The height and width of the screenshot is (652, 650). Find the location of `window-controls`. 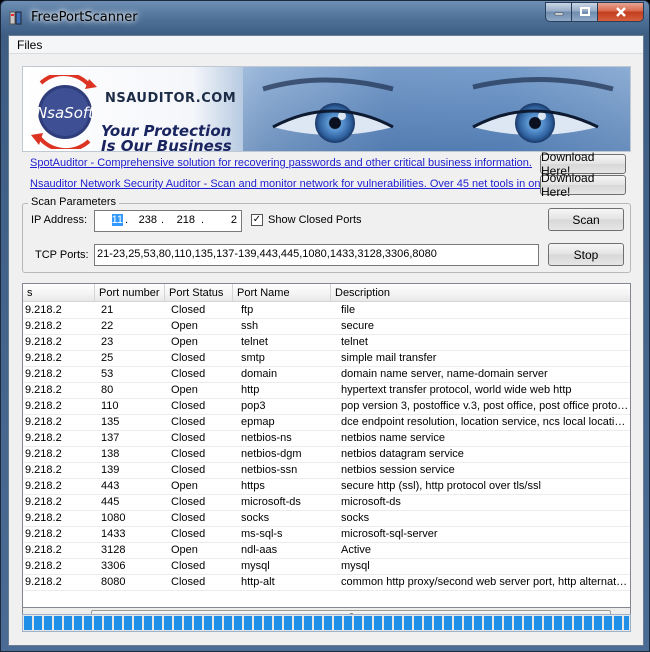

window-controls is located at coordinates (594, 12).